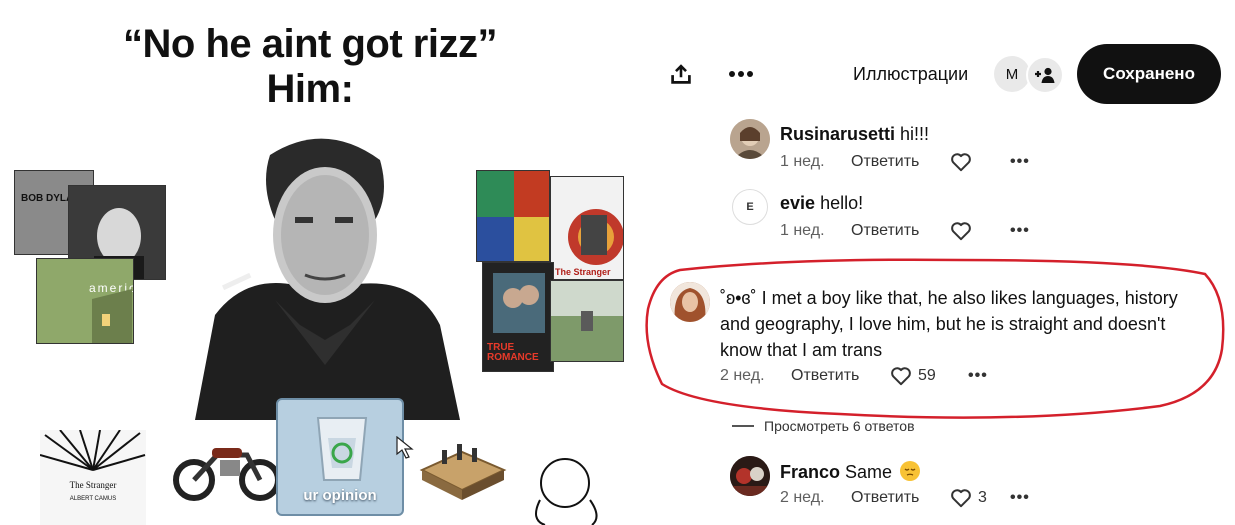  What do you see at coordinates (837, 134) in the screenshot?
I see `comment-author: Rusinarusetti` at bounding box center [837, 134].